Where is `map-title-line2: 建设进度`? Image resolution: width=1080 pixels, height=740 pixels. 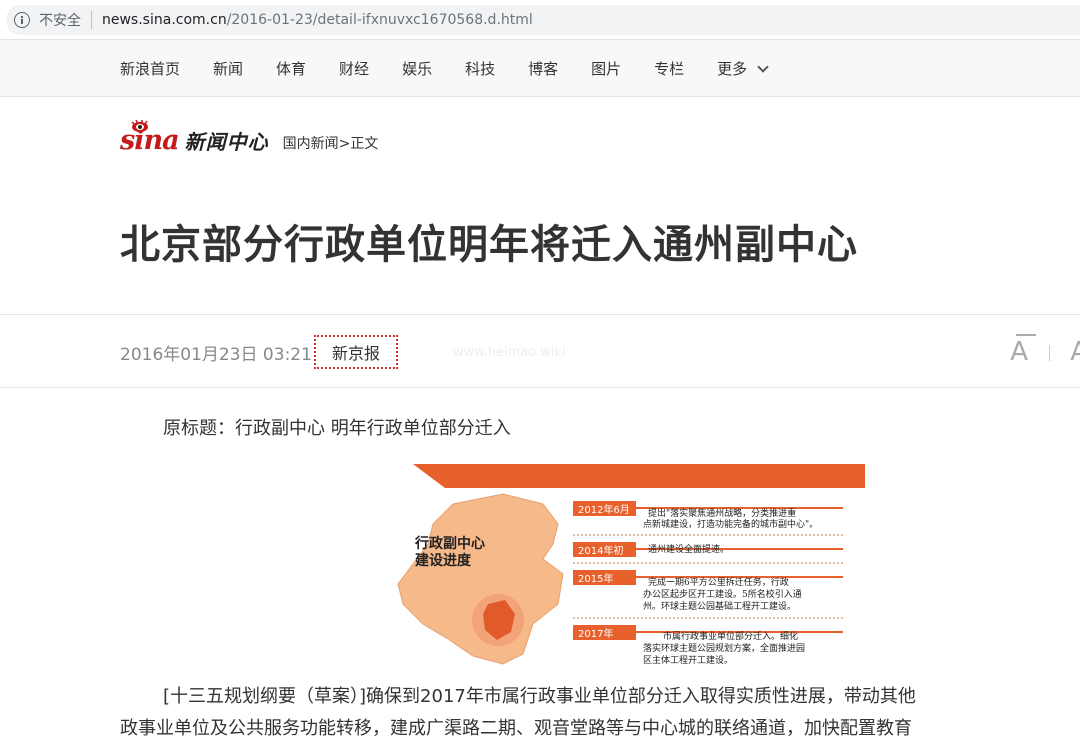
map-title-line2: 建设进度 is located at coordinates (443, 560).